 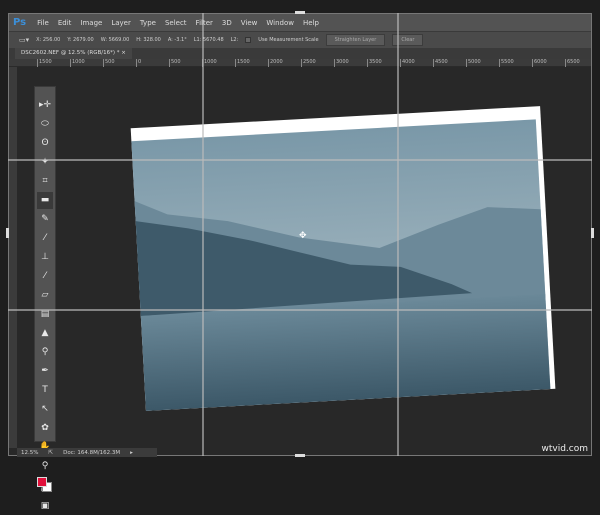 What do you see at coordinates (374, 63) in the screenshot?
I see `ruler-tick-label: 3500` at bounding box center [374, 63].